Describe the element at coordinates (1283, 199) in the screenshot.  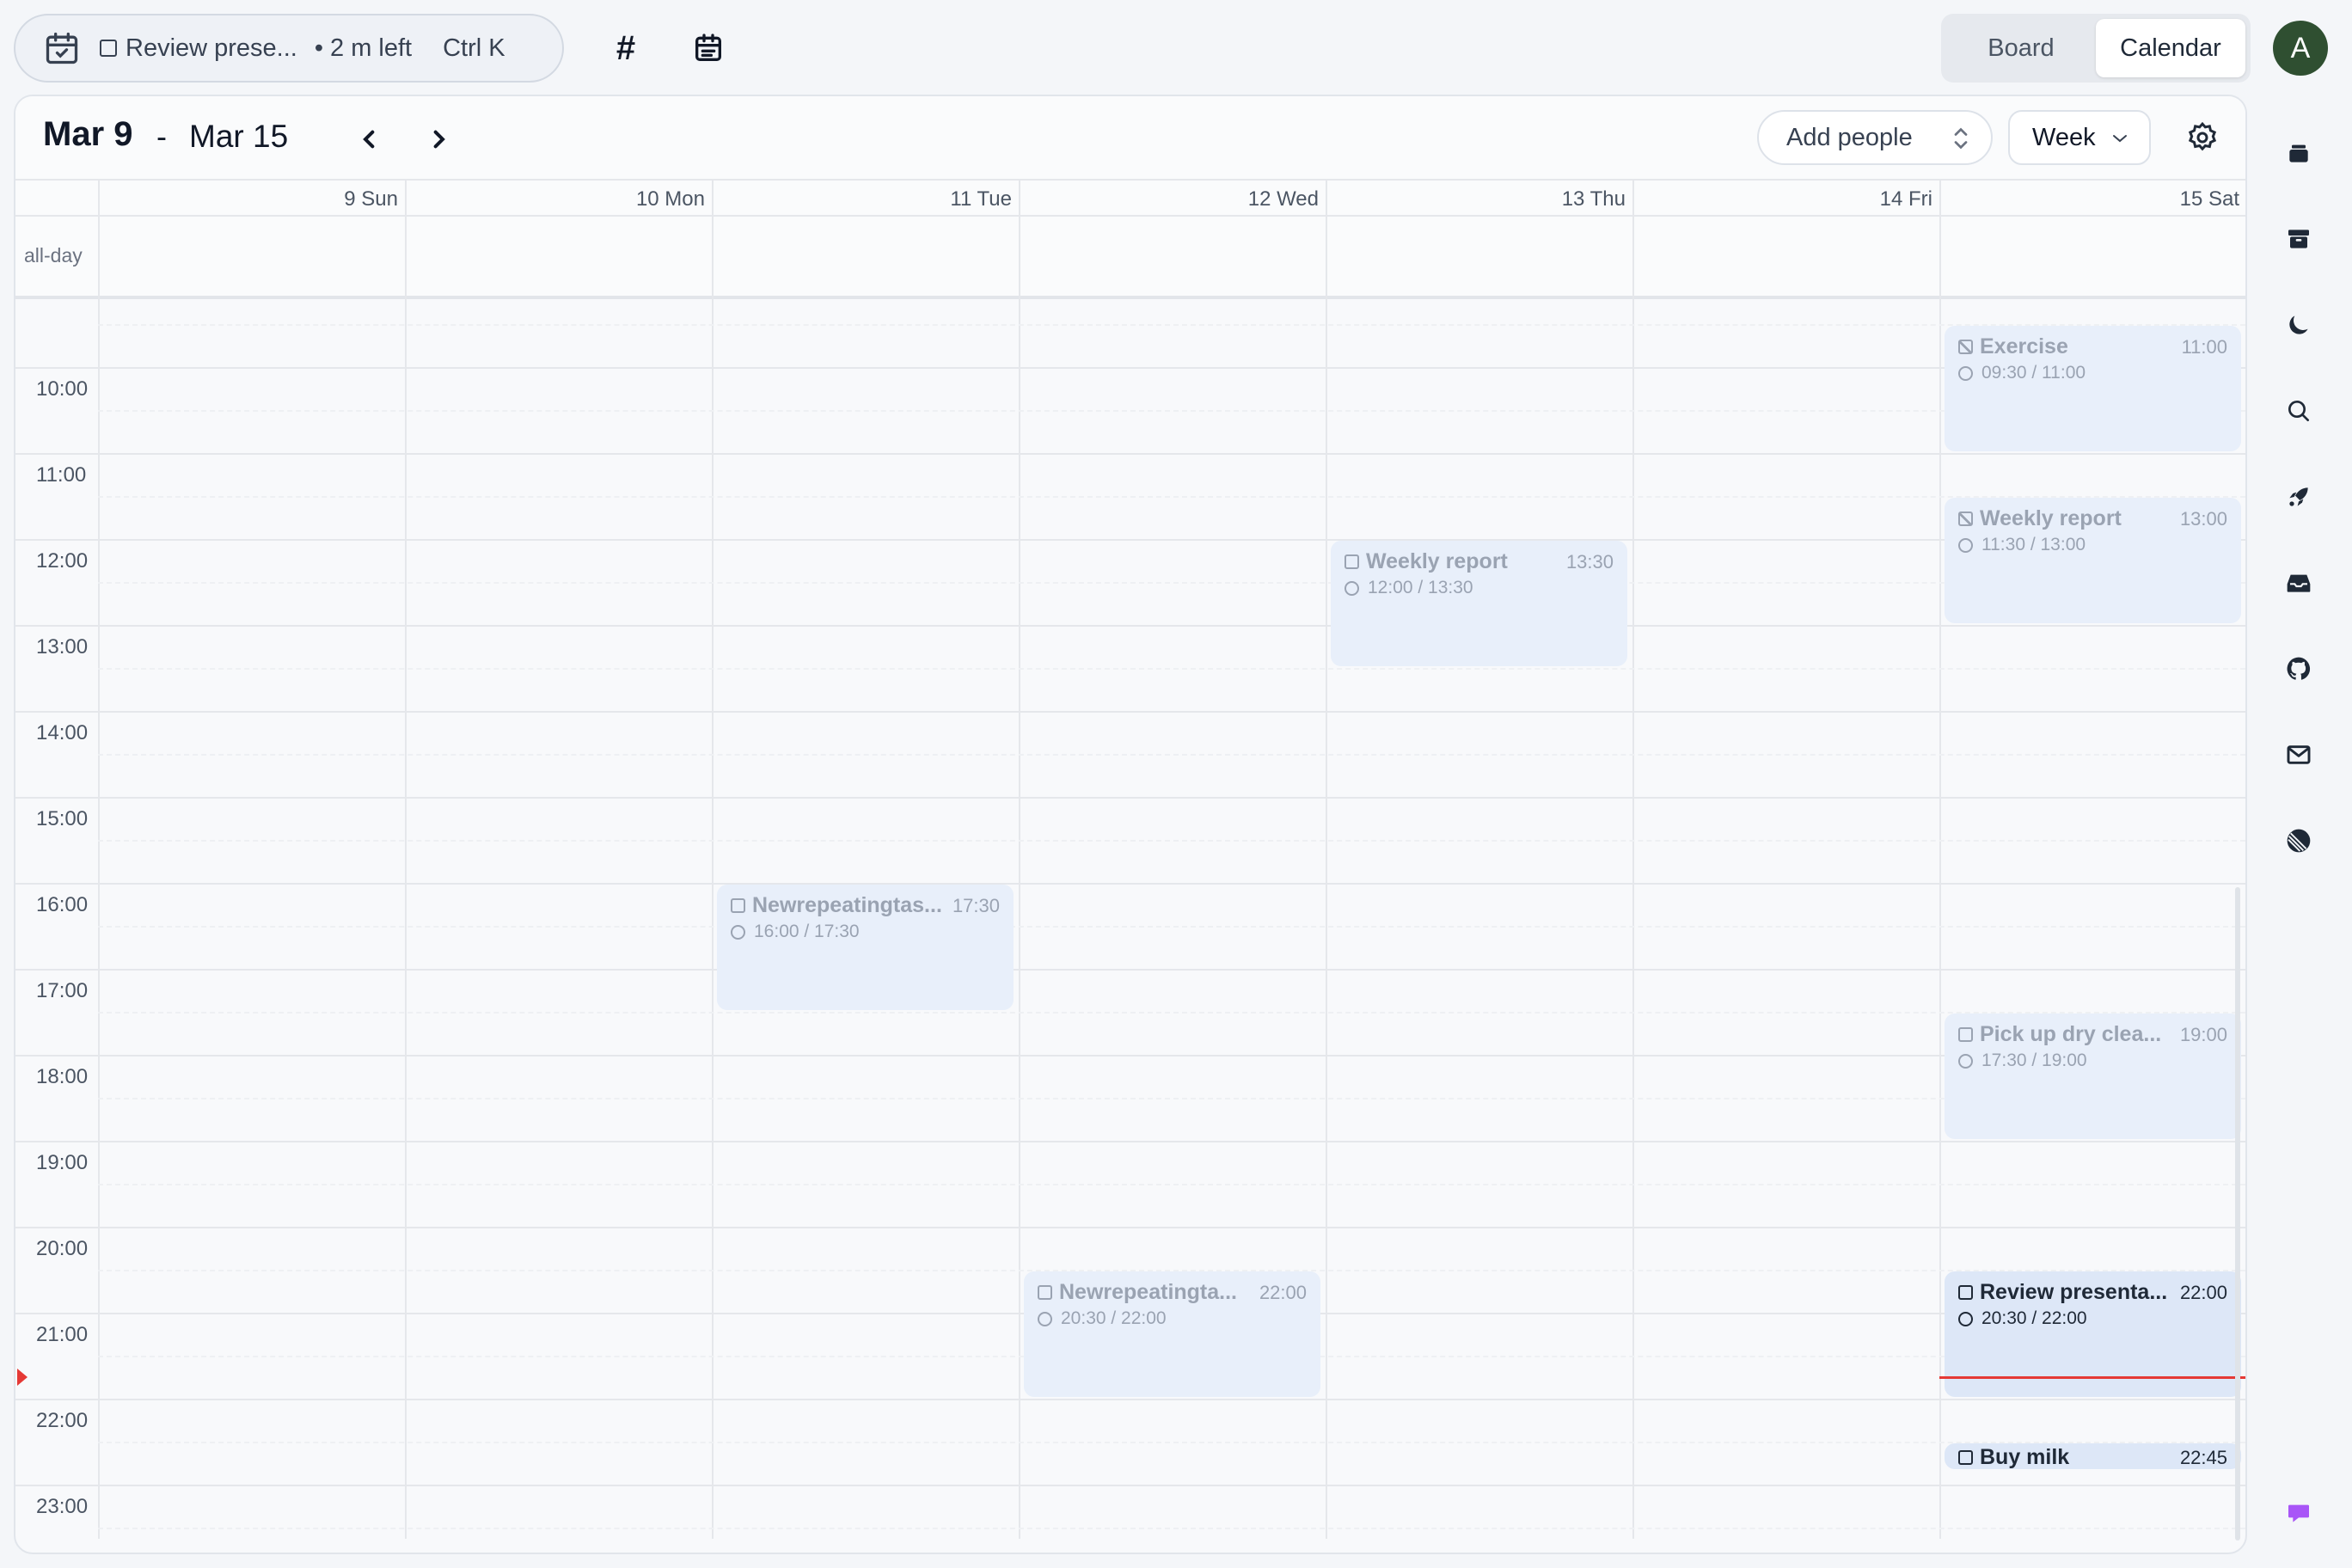
I see `day-label: 12 Wed` at that location.